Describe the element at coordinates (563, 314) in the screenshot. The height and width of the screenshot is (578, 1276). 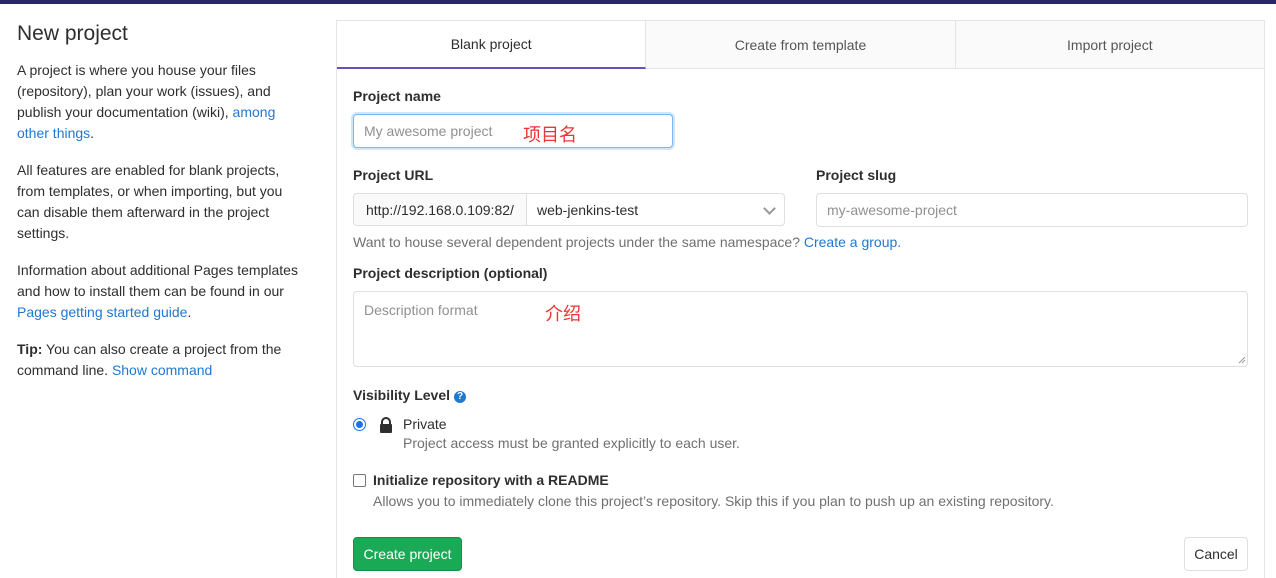
I see `description-annotation: 介绍` at that location.